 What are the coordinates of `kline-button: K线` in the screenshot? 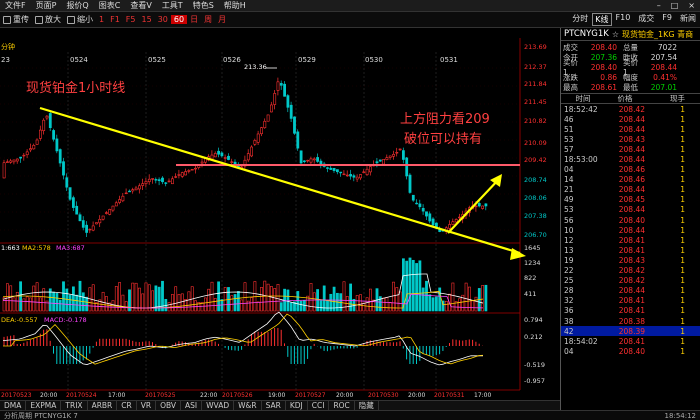 It's located at (602, 19).